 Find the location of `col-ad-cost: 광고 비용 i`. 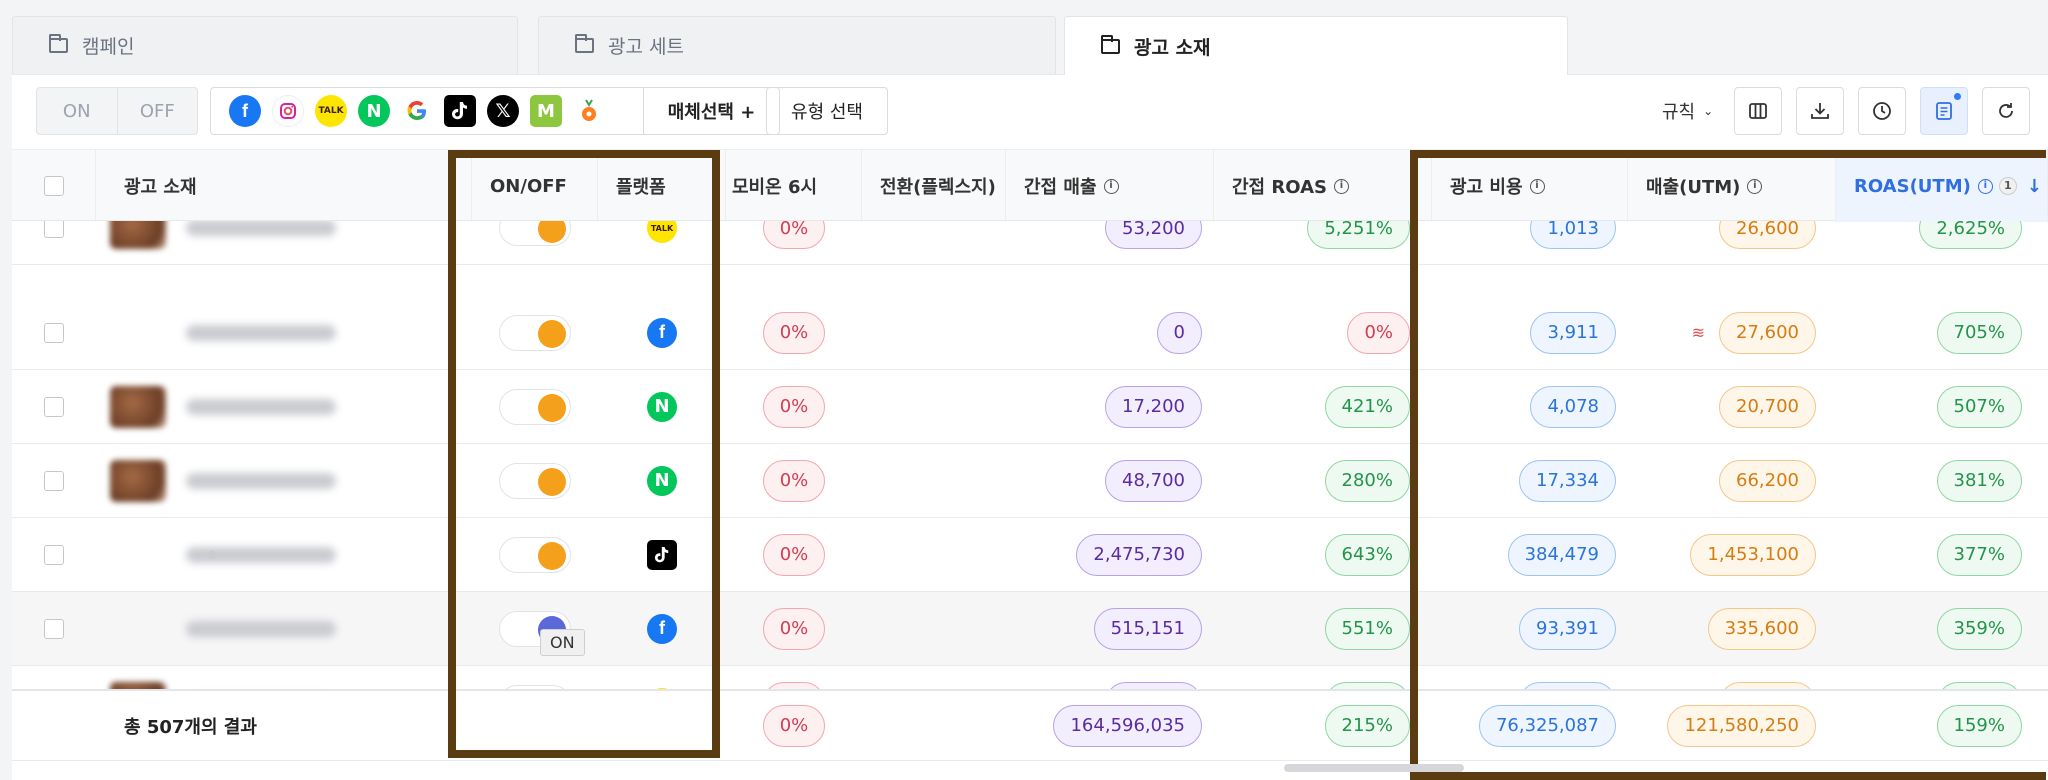

col-ad-cost: 광고 비용 i is located at coordinates (1530, 186).